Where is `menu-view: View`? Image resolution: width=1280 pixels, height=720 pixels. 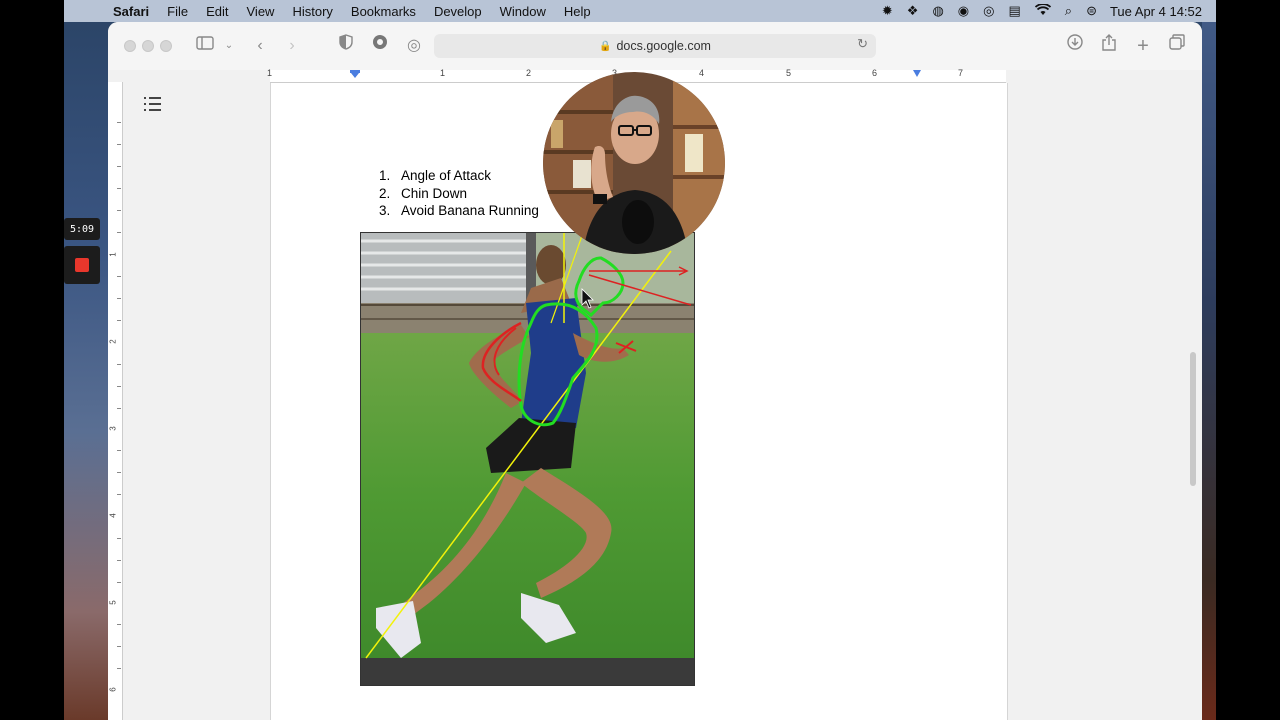
menu-view: View is located at coordinates (261, 11).